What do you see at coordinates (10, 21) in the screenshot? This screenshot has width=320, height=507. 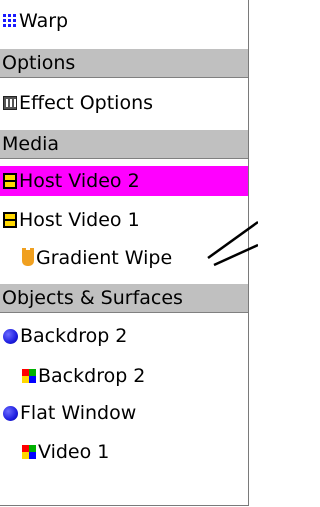 I see `grid-icon` at bounding box center [10, 21].